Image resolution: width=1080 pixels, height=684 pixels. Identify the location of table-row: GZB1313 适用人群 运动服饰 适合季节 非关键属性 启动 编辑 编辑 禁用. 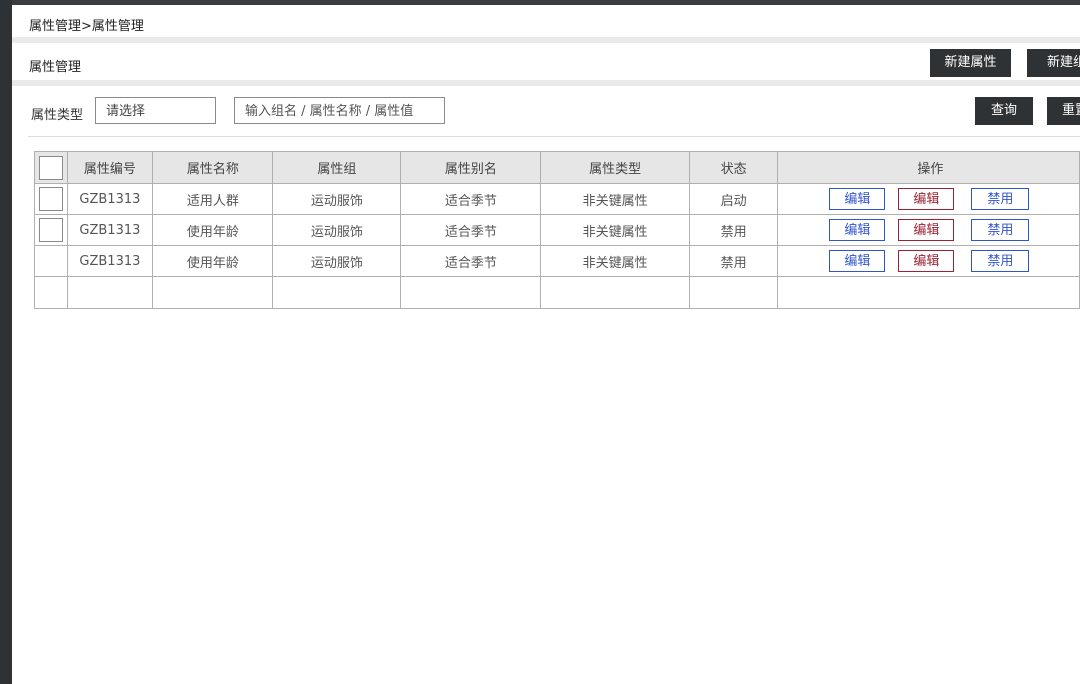
(557, 199).